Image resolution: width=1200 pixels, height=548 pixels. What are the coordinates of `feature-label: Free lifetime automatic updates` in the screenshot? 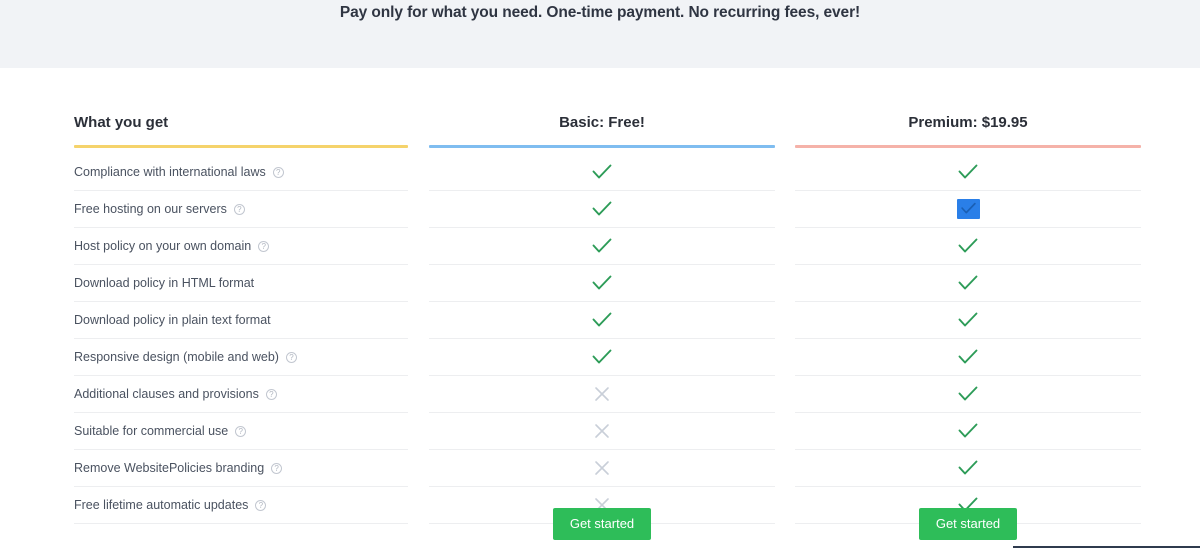 It's located at (161, 505).